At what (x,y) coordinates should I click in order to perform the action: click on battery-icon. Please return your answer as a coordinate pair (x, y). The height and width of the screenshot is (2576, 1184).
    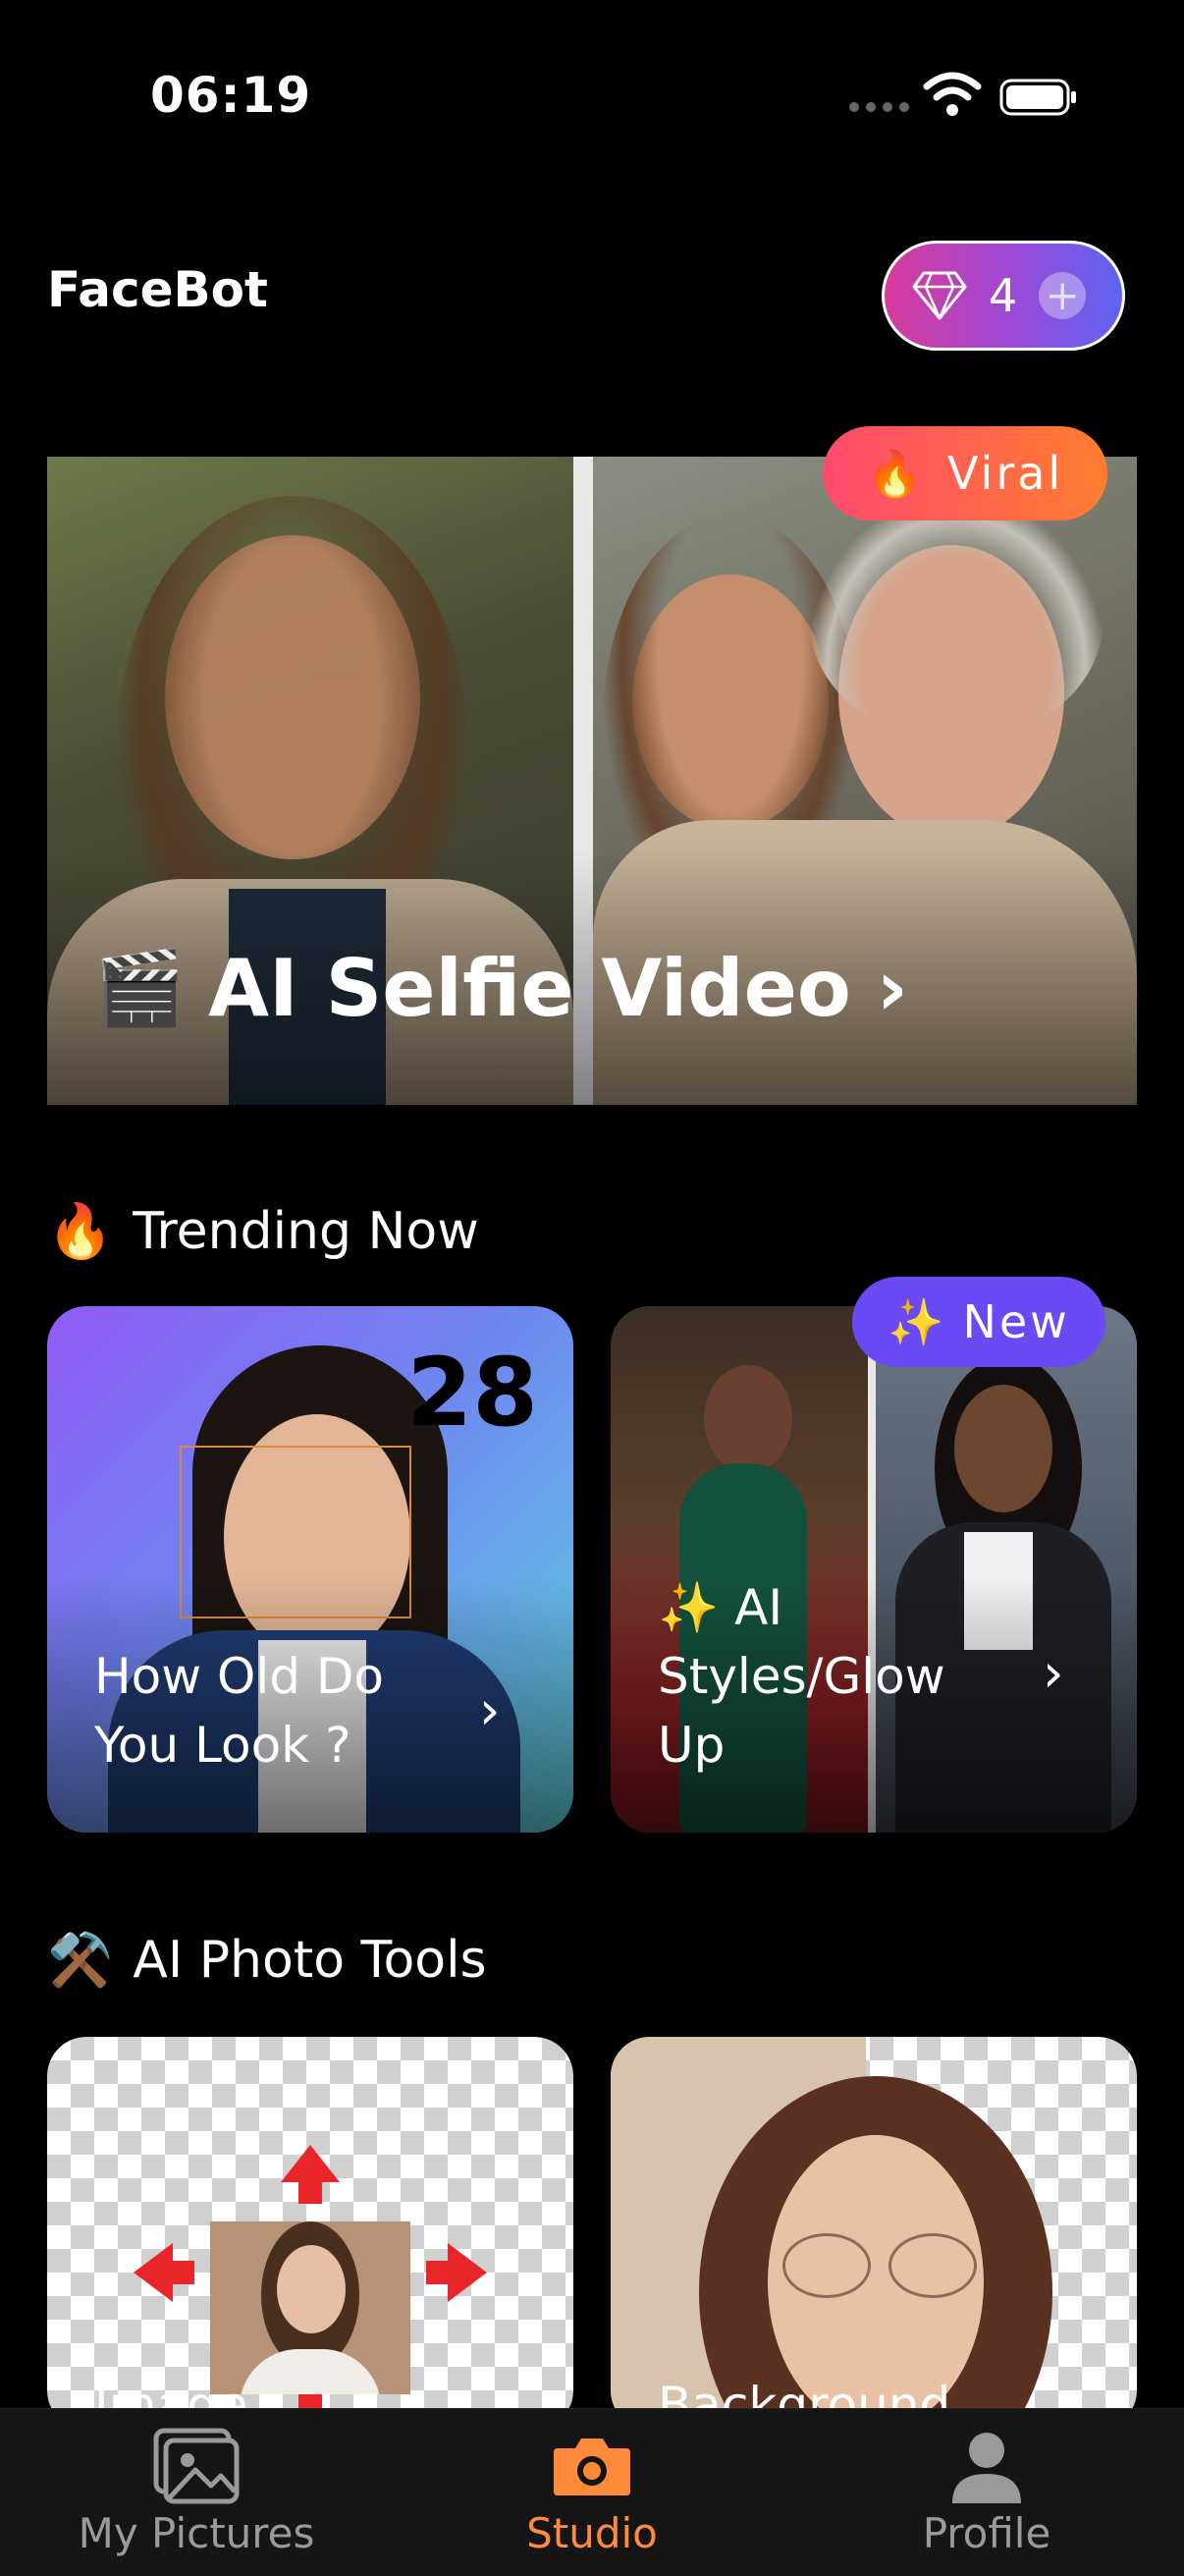
    Looking at the image, I should click on (1037, 97).